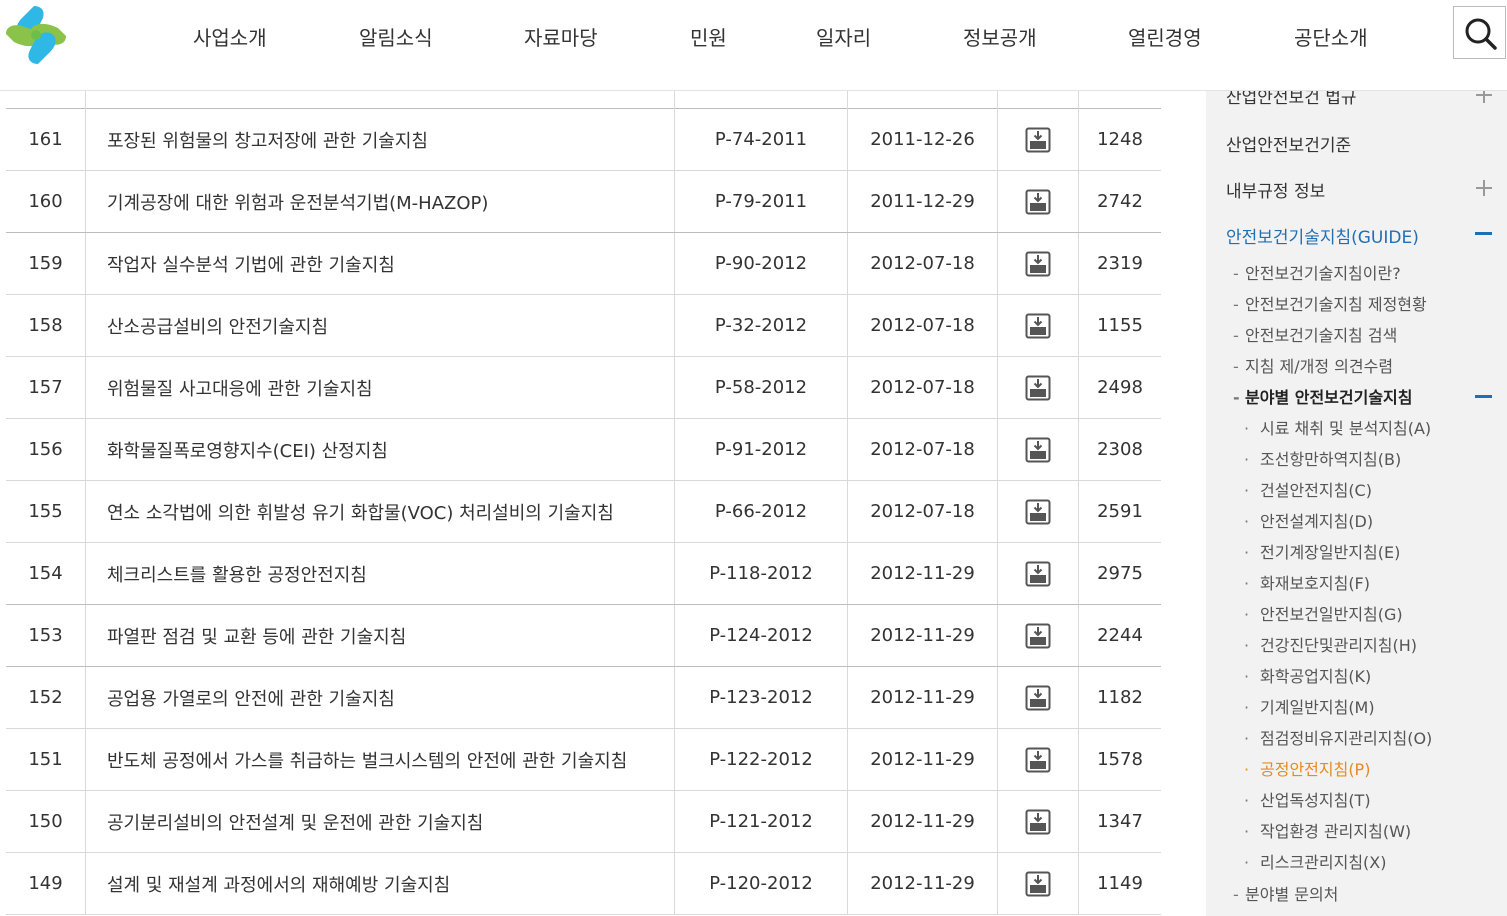 The width and height of the screenshot is (1507, 916). I want to click on sidebar-field-item: · 전기계장일반지침(E), so click(1322, 551).